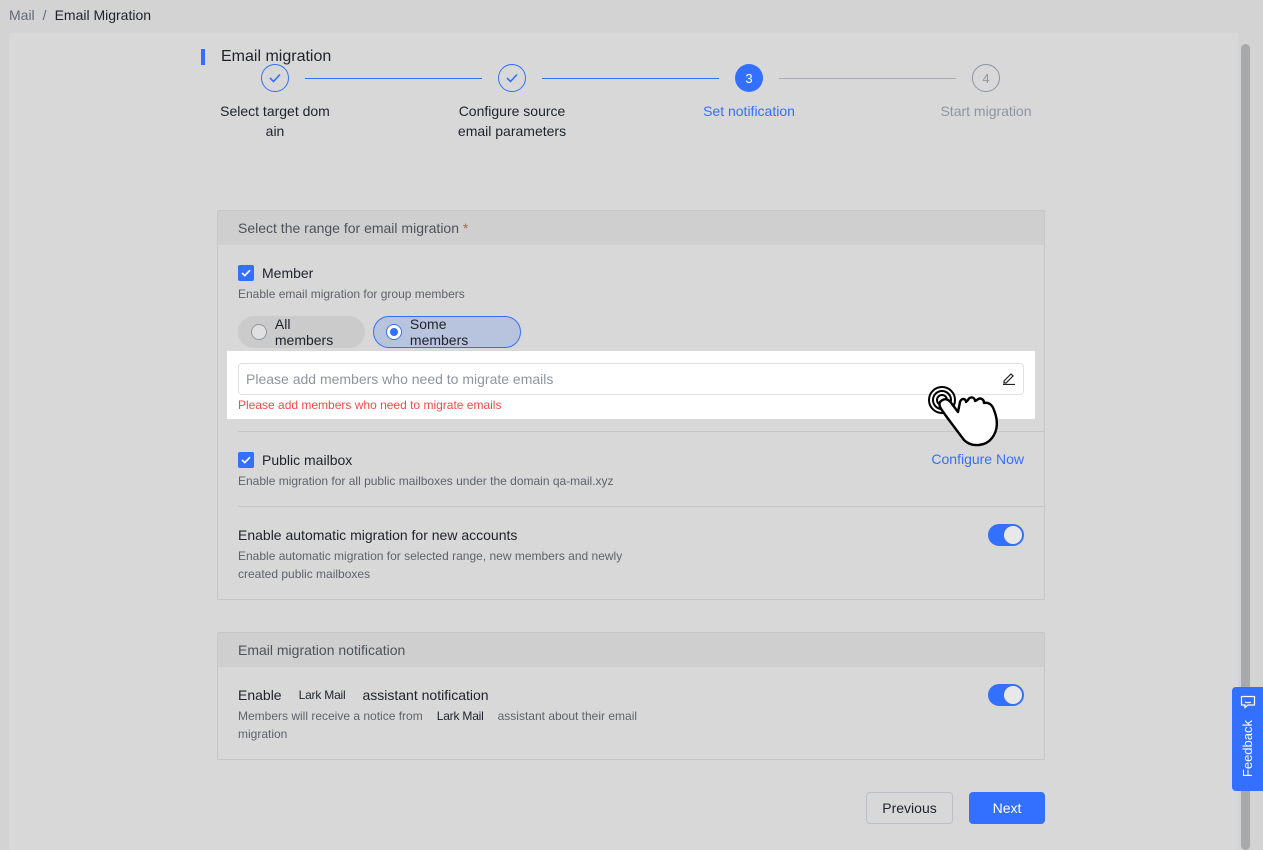 Image resolution: width=1263 pixels, height=850 pixels. I want to click on member-label: Member, so click(288, 273).